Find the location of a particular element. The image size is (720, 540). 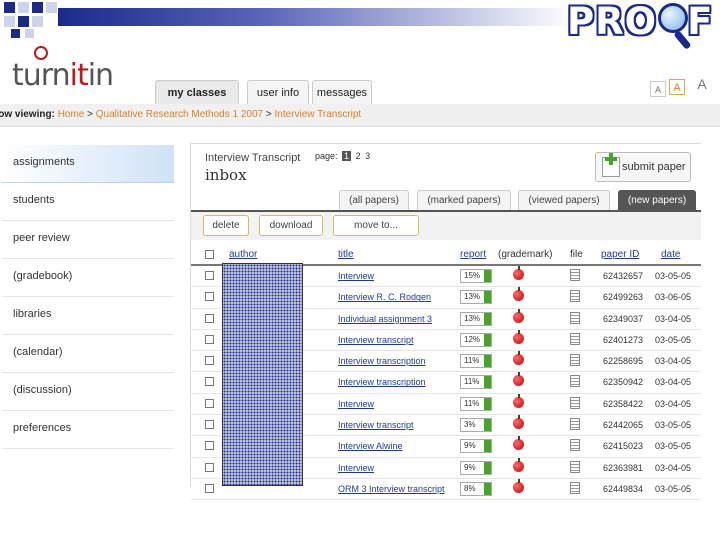

originality-report: 8% is located at coordinates (476, 488).